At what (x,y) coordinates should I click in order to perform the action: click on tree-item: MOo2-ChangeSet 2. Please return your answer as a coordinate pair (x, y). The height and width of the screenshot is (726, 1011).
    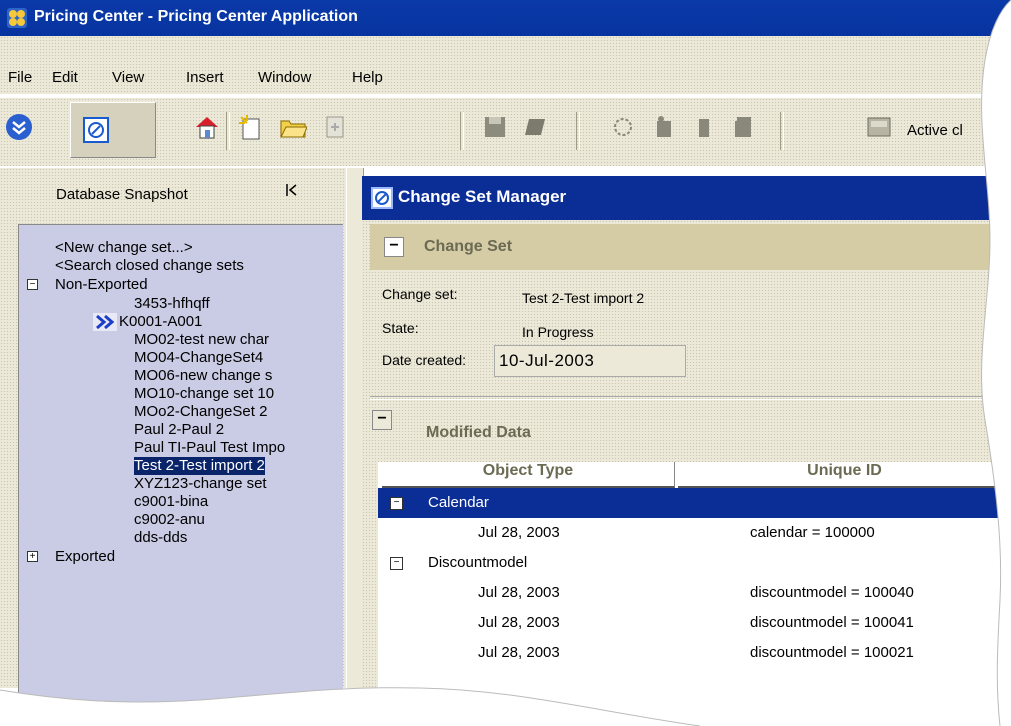
    Looking at the image, I should click on (200, 412).